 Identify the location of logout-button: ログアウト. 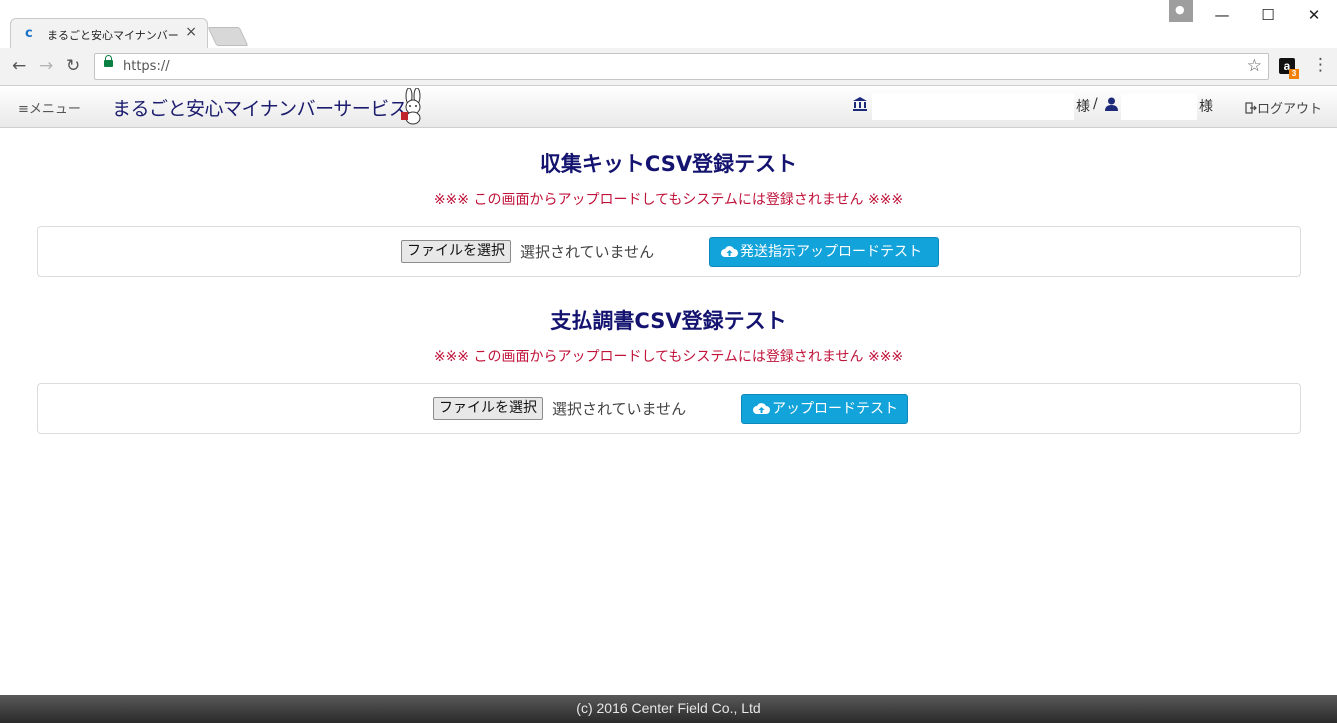
(1283, 107).